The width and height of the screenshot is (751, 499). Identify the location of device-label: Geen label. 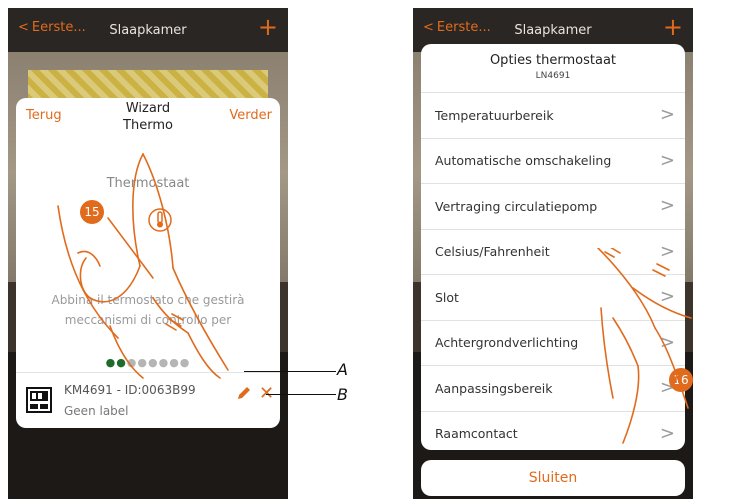
(96, 411).